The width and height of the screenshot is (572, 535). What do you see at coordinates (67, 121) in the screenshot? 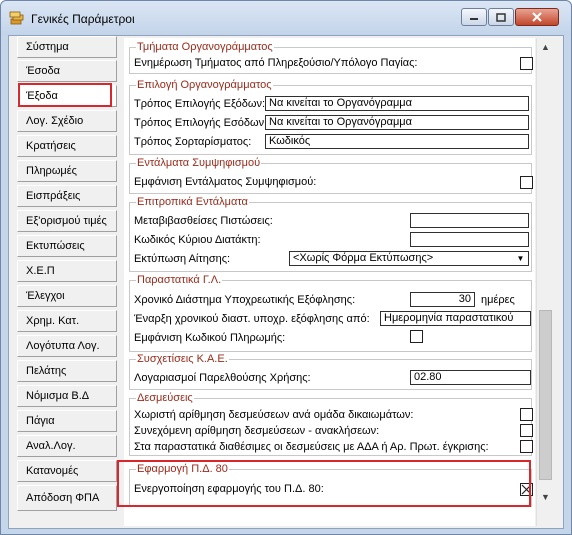
I see `nav-item-log-sxedio: Λογ. Σχέδιο` at bounding box center [67, 121].